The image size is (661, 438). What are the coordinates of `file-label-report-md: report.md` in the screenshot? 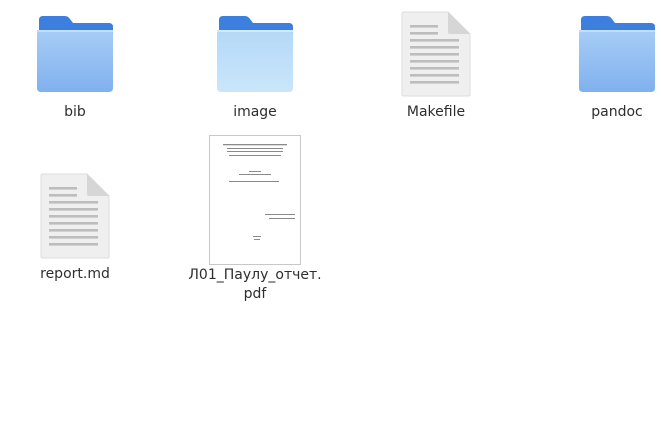 It's located at (75, 274).